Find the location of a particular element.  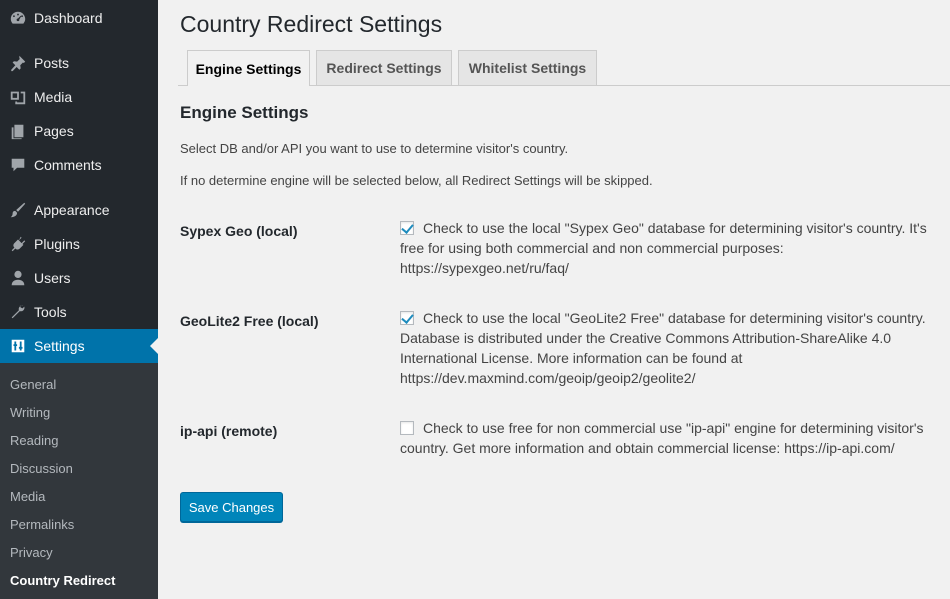

menu-comments: Comments is located at coordinates (79, 165).